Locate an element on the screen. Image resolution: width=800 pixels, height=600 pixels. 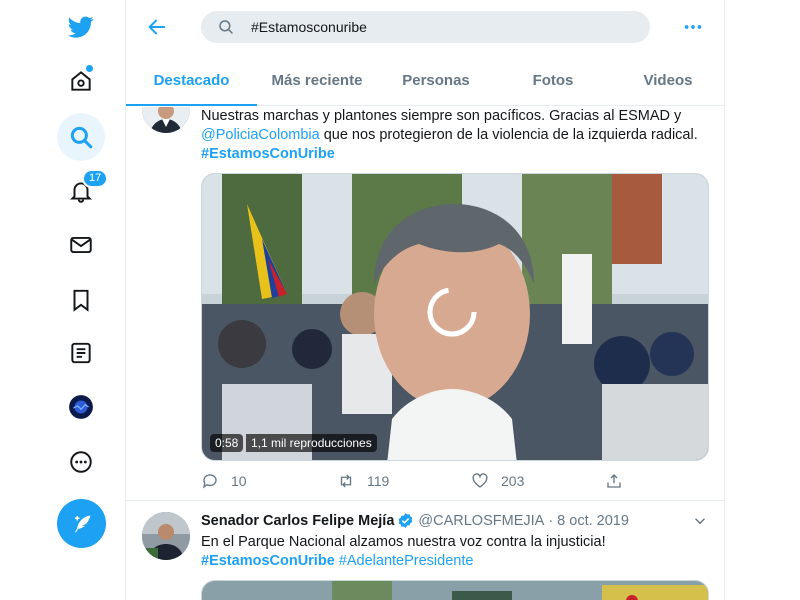
new-content-dot is located at coordinates (89, 68).